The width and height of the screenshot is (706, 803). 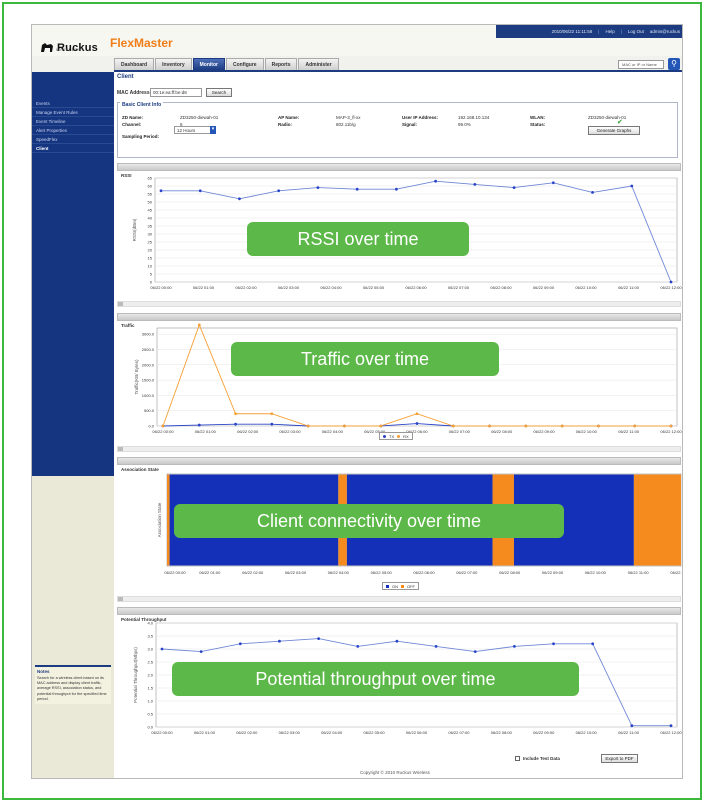 I want to click on assoc-x-tick-label: 06/22 10:00, so click(x=596, y=572).